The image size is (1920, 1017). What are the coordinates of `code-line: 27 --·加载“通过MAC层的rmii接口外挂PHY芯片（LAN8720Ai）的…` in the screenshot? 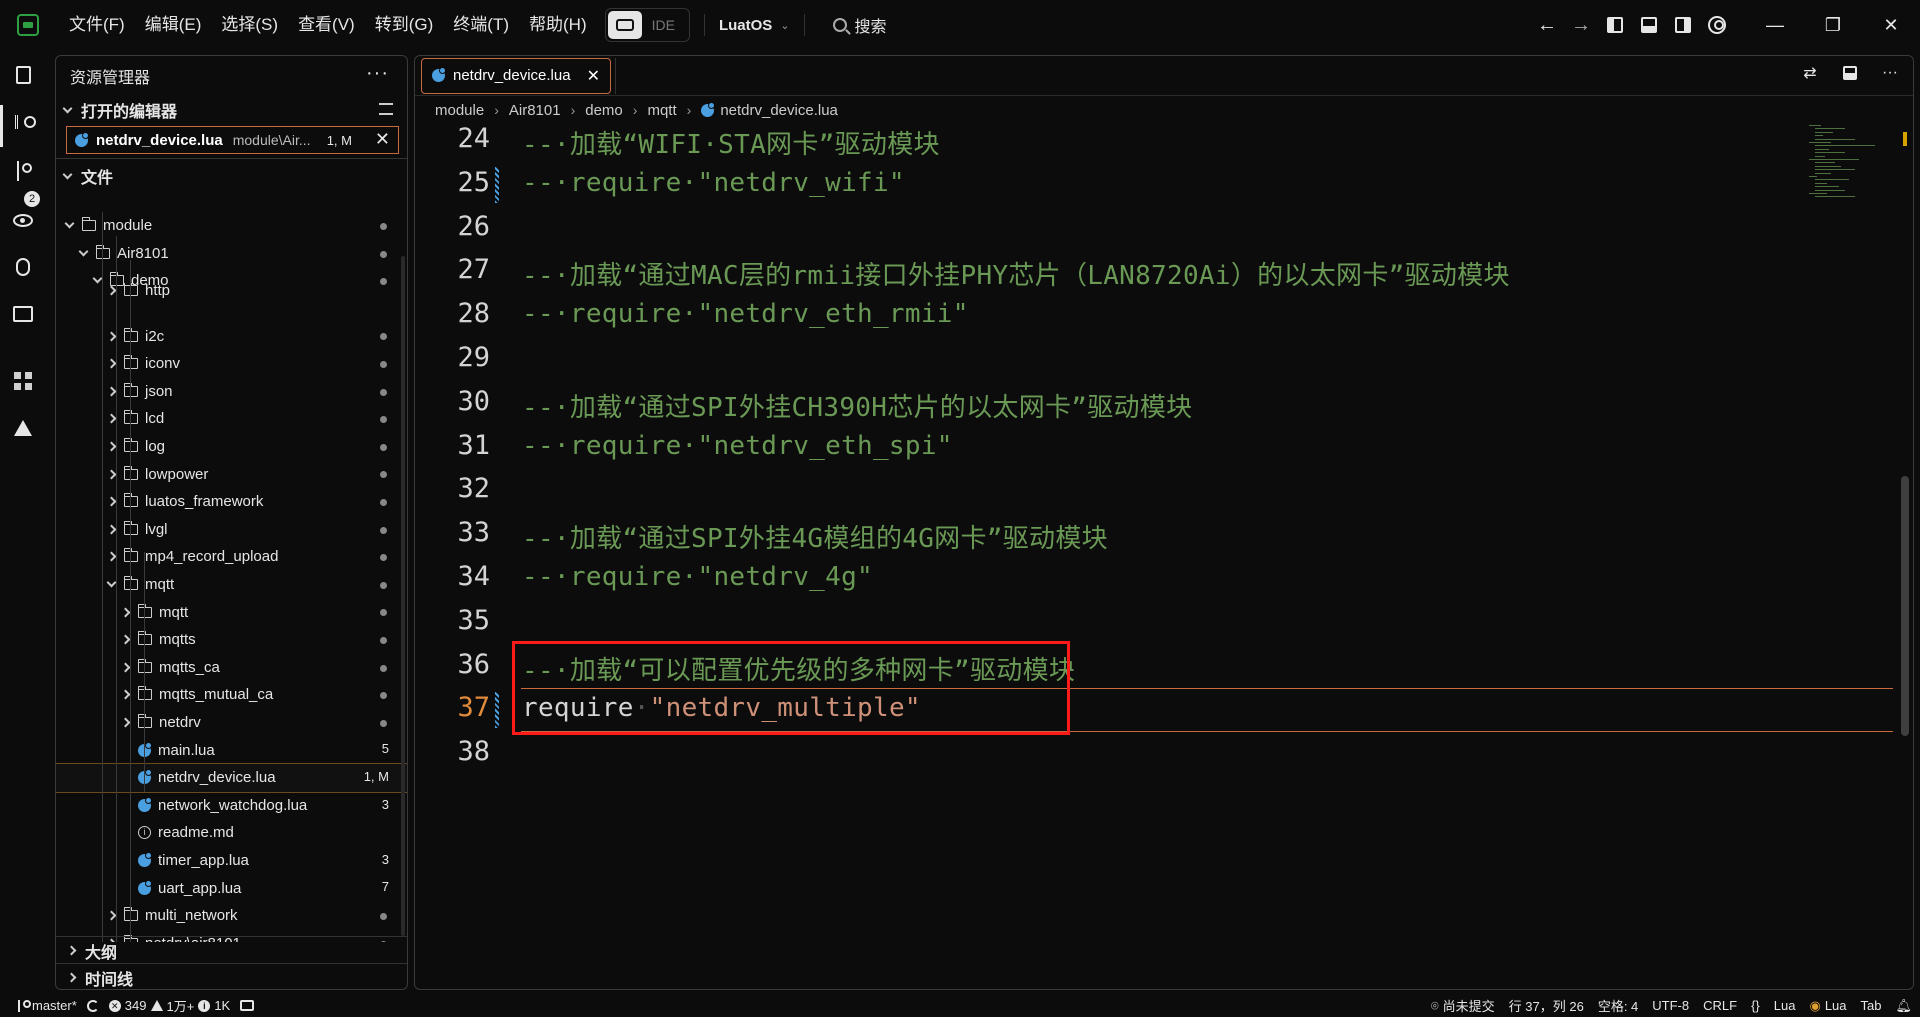 It's located at (1105, 272).